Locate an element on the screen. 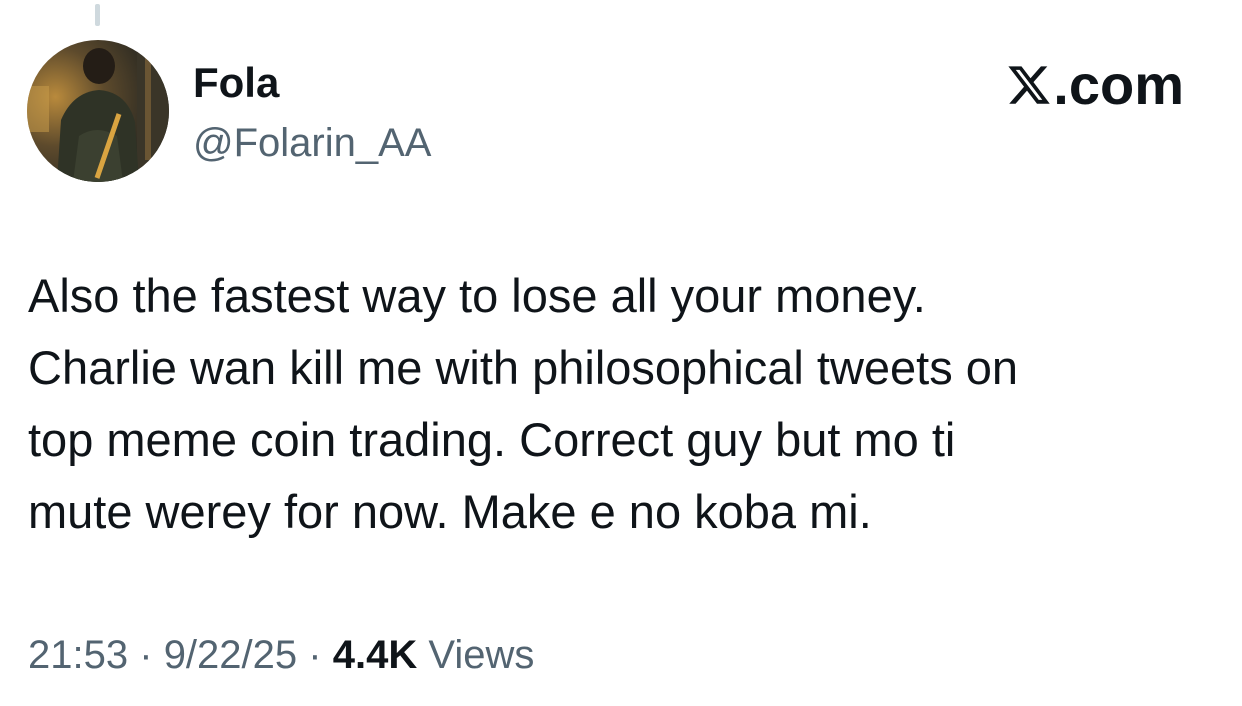 Image resolution: width=1242 pixels, height=706 pixels. avatar-image is located at coordinates (98, 111).